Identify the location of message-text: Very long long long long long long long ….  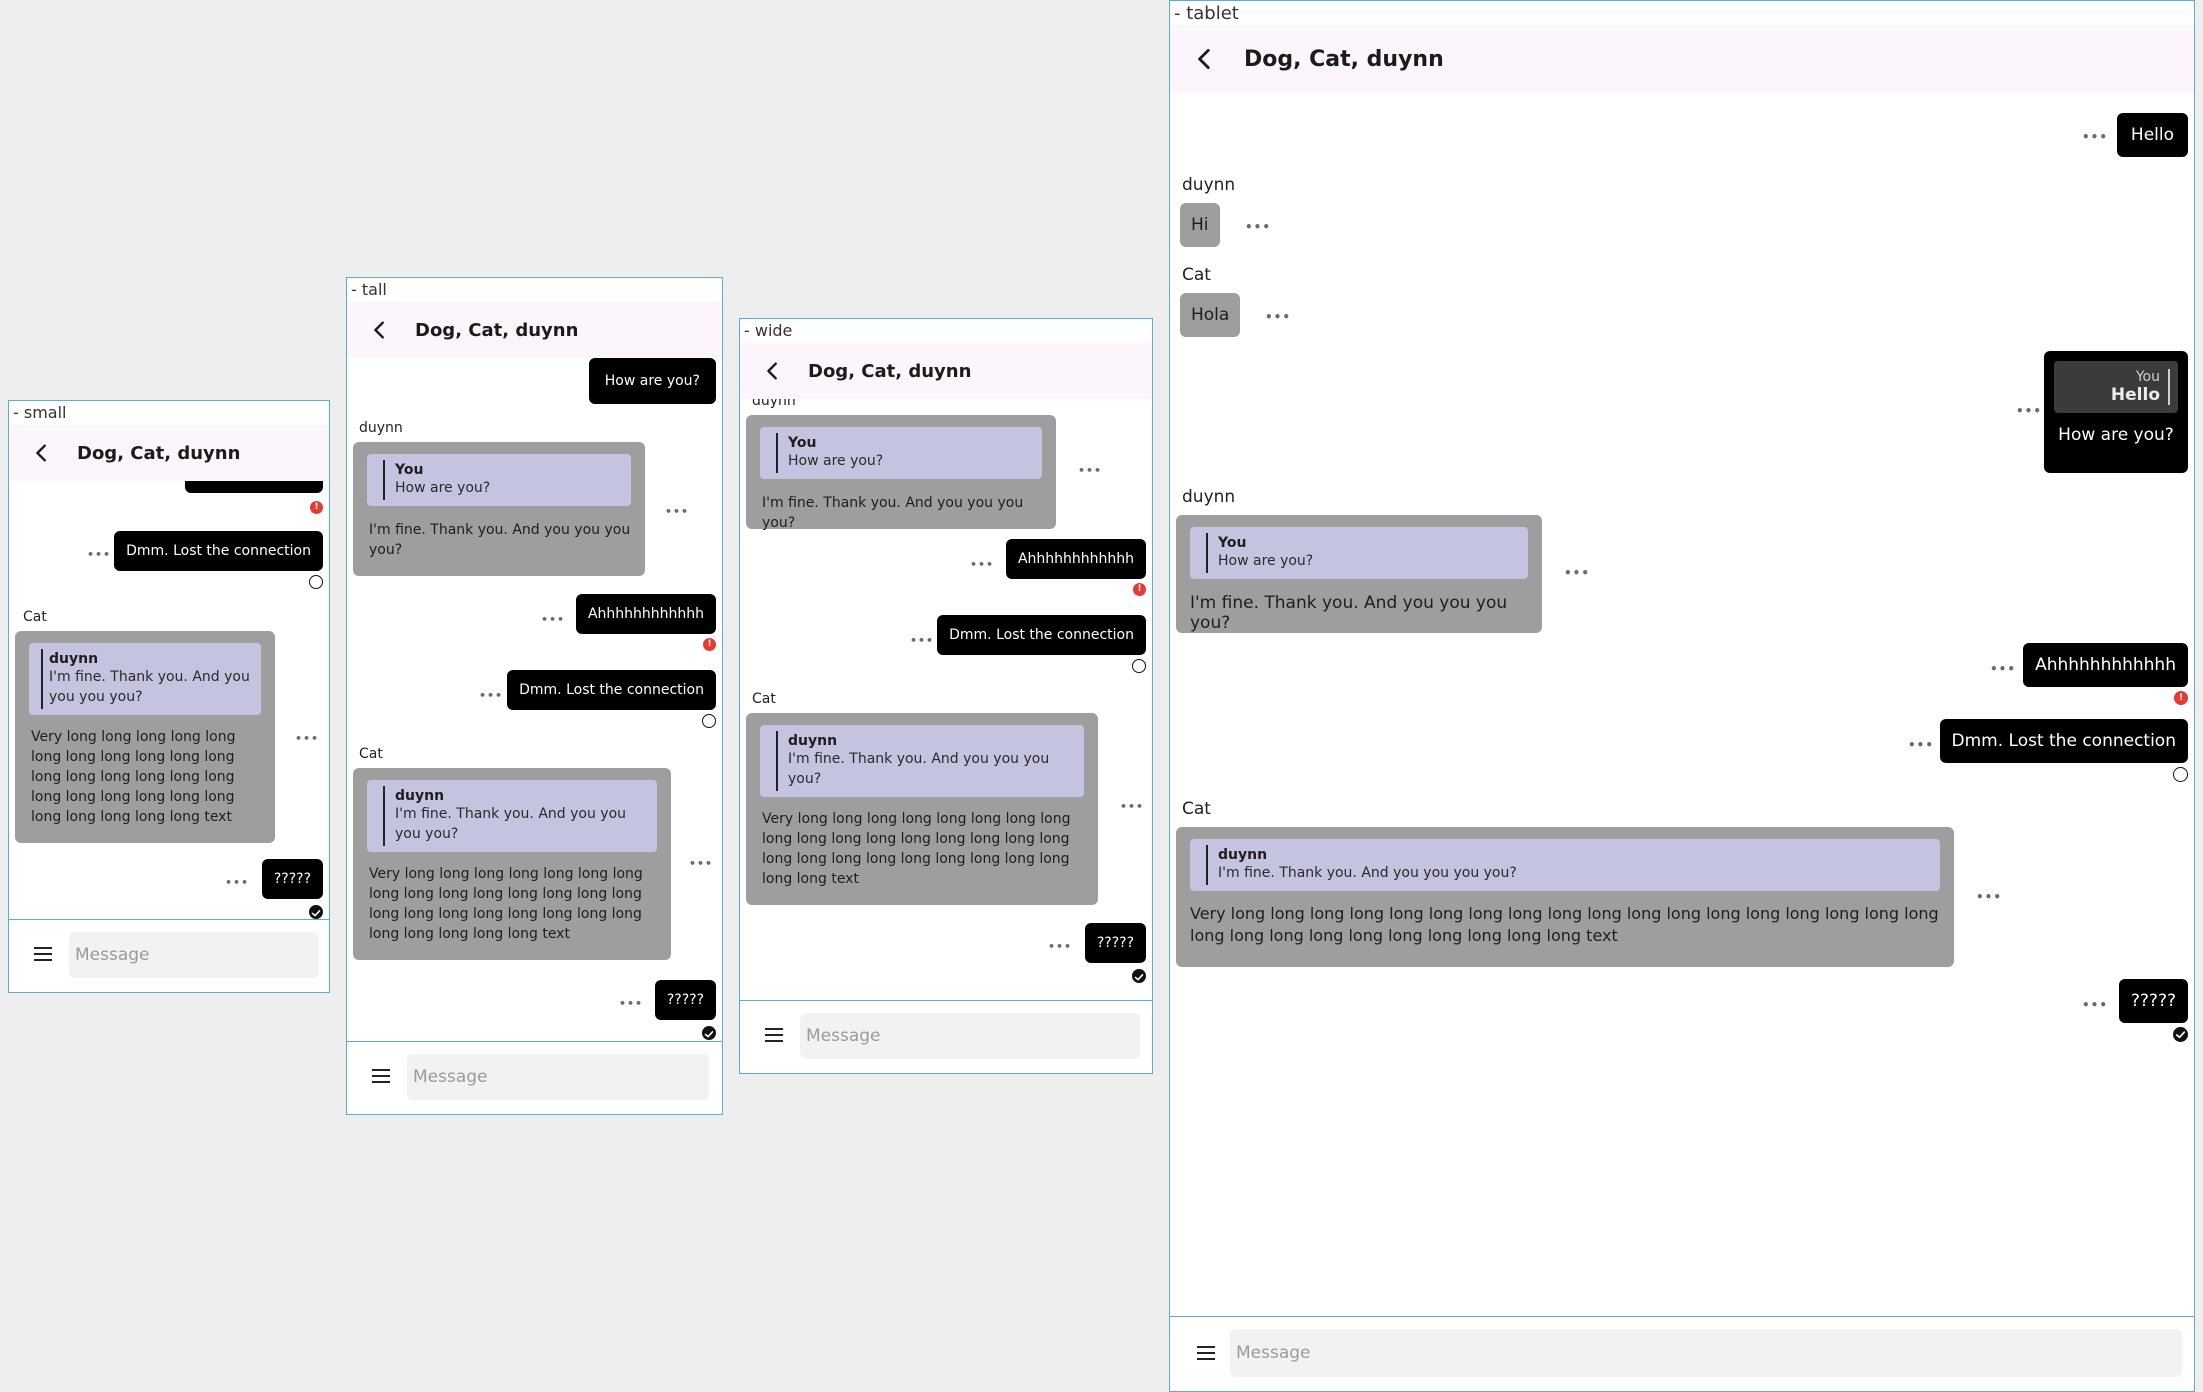
(916, 849).